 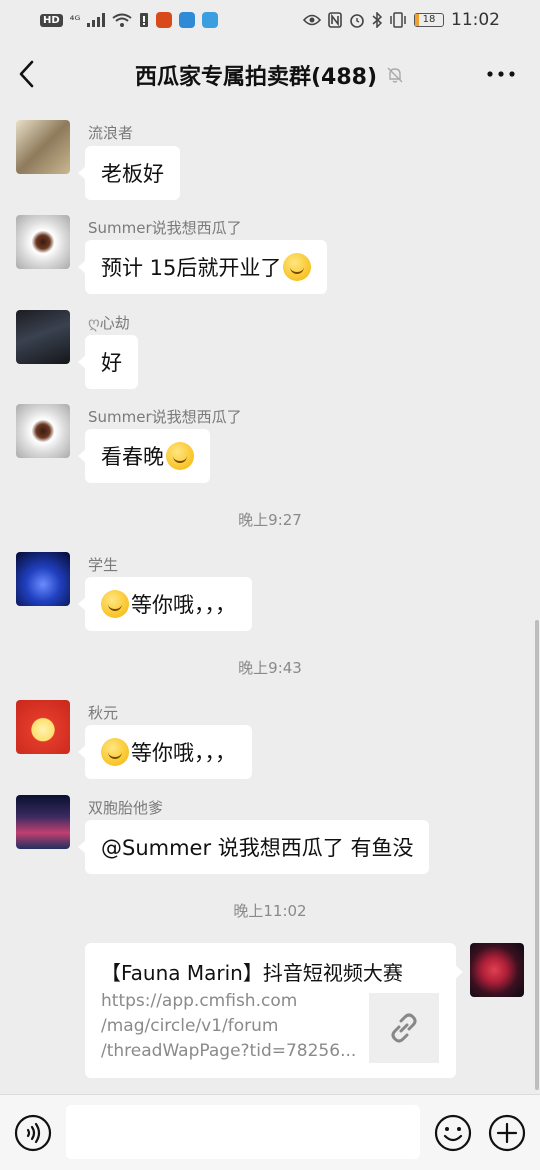 I want to click on message-bubble: 老板好, so click(x=129, y=173).